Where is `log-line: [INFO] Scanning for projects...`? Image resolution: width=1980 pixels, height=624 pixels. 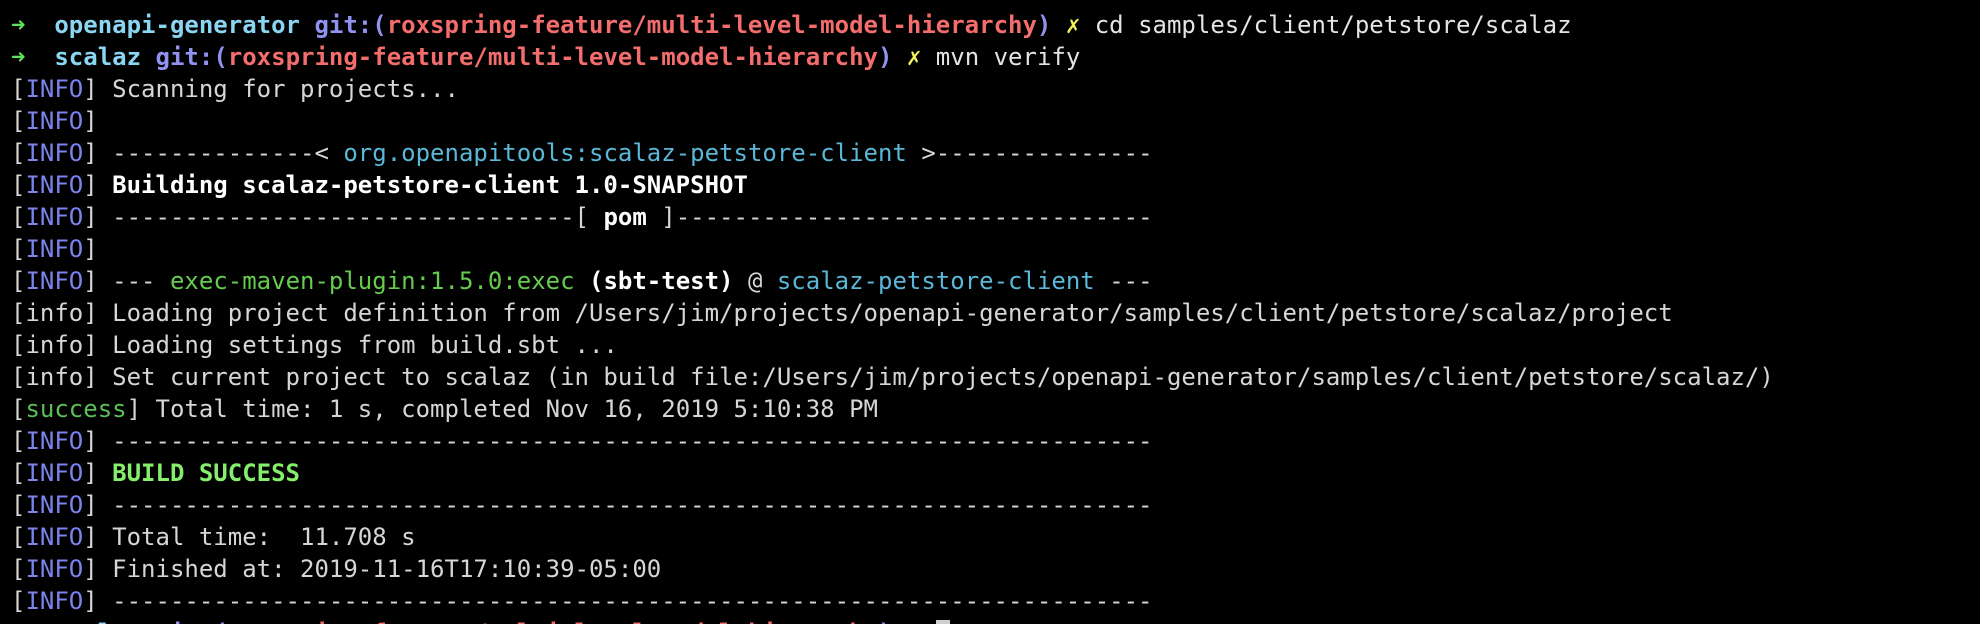 log-line: [INFO] Scanning for projects... is located at coordinates (235, 89).